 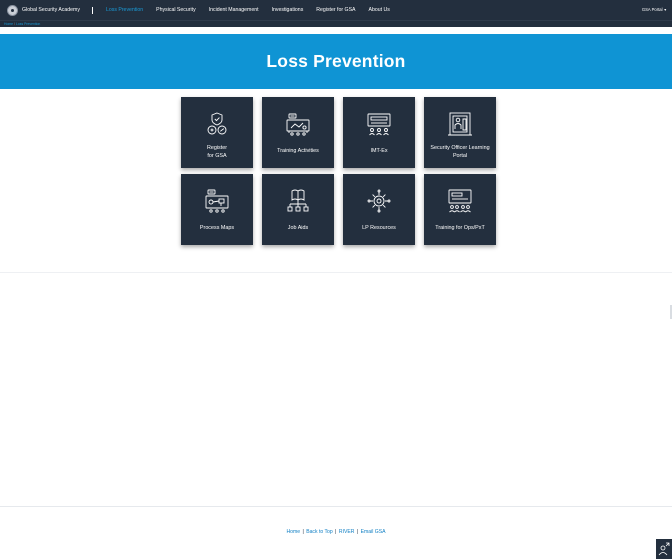 What do you see at coordinates (336, 272) in the screenshot?
I see `content-divider` at bounding box center [336, 272].